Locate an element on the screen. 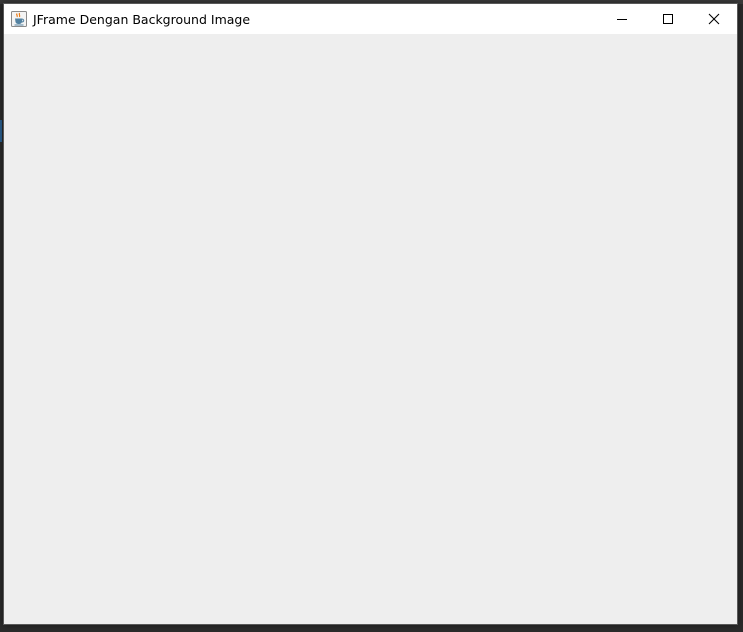  minimize-icon is located at coordinates (622, 19).